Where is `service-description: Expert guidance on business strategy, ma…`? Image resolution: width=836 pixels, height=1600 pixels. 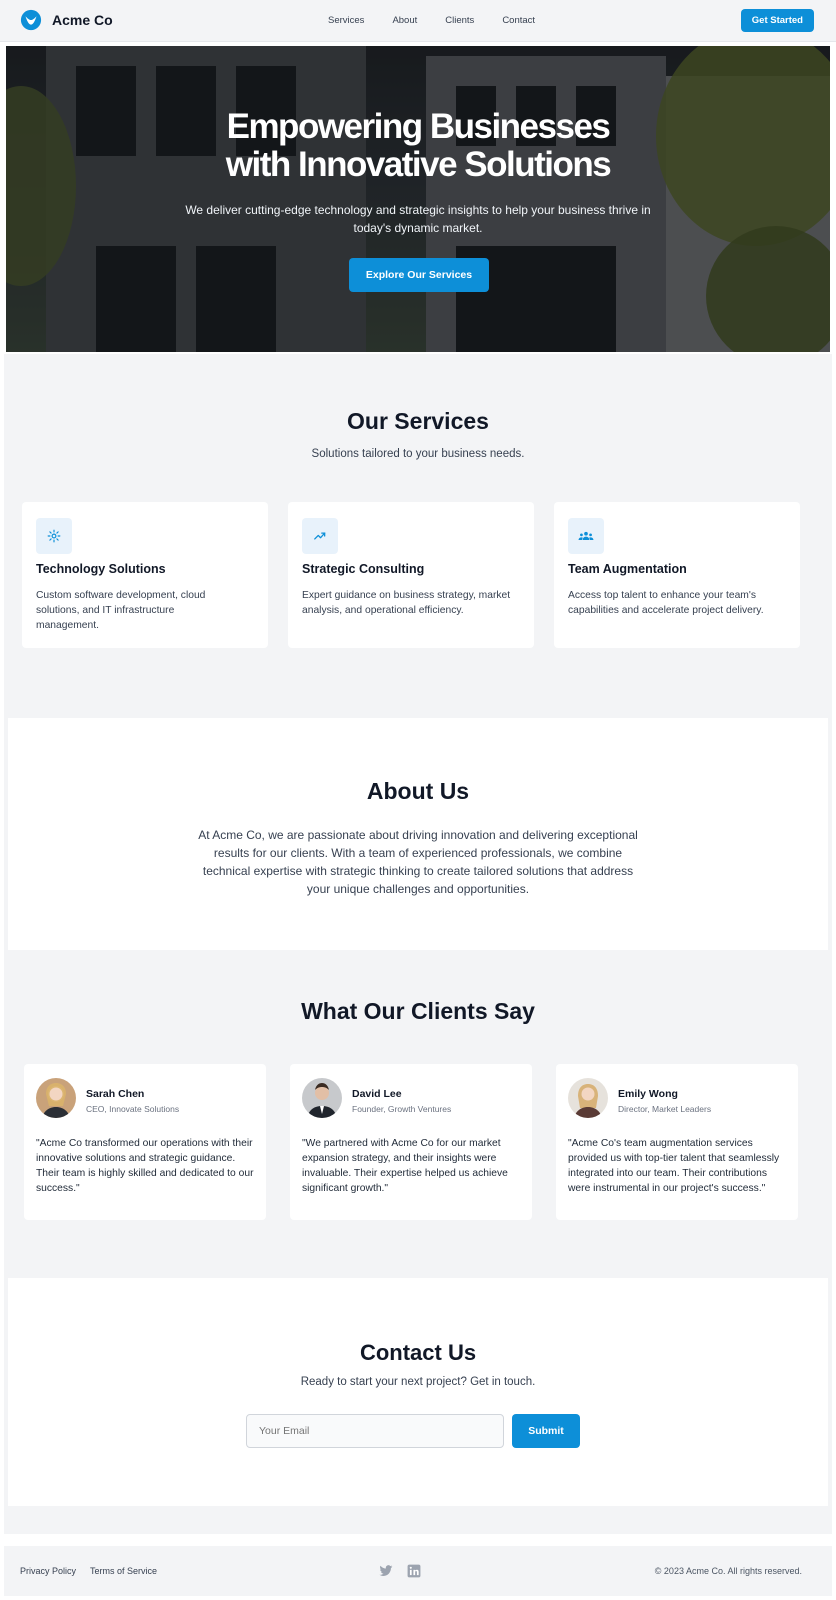
service-description: Expert guidance on business strategy, ma… is located at coordinates (406, 603).